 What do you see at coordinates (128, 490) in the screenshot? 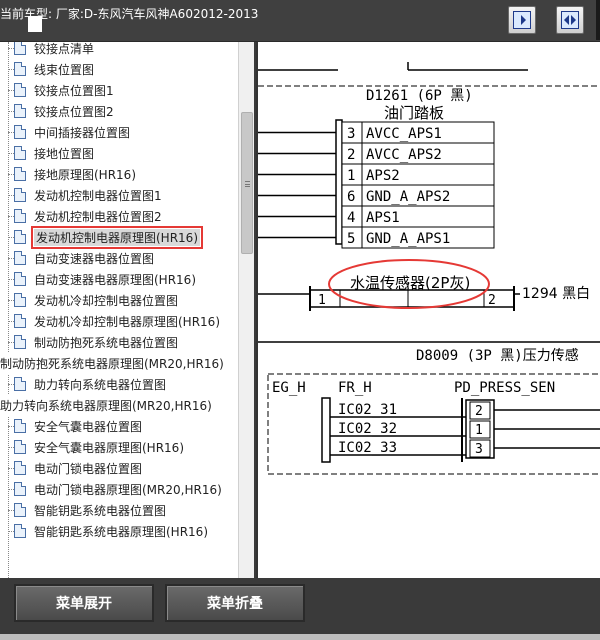
I see `tree-item-label: 电动门锁电器原理图(MR20,HR16)` at bounding box center [128, 490].